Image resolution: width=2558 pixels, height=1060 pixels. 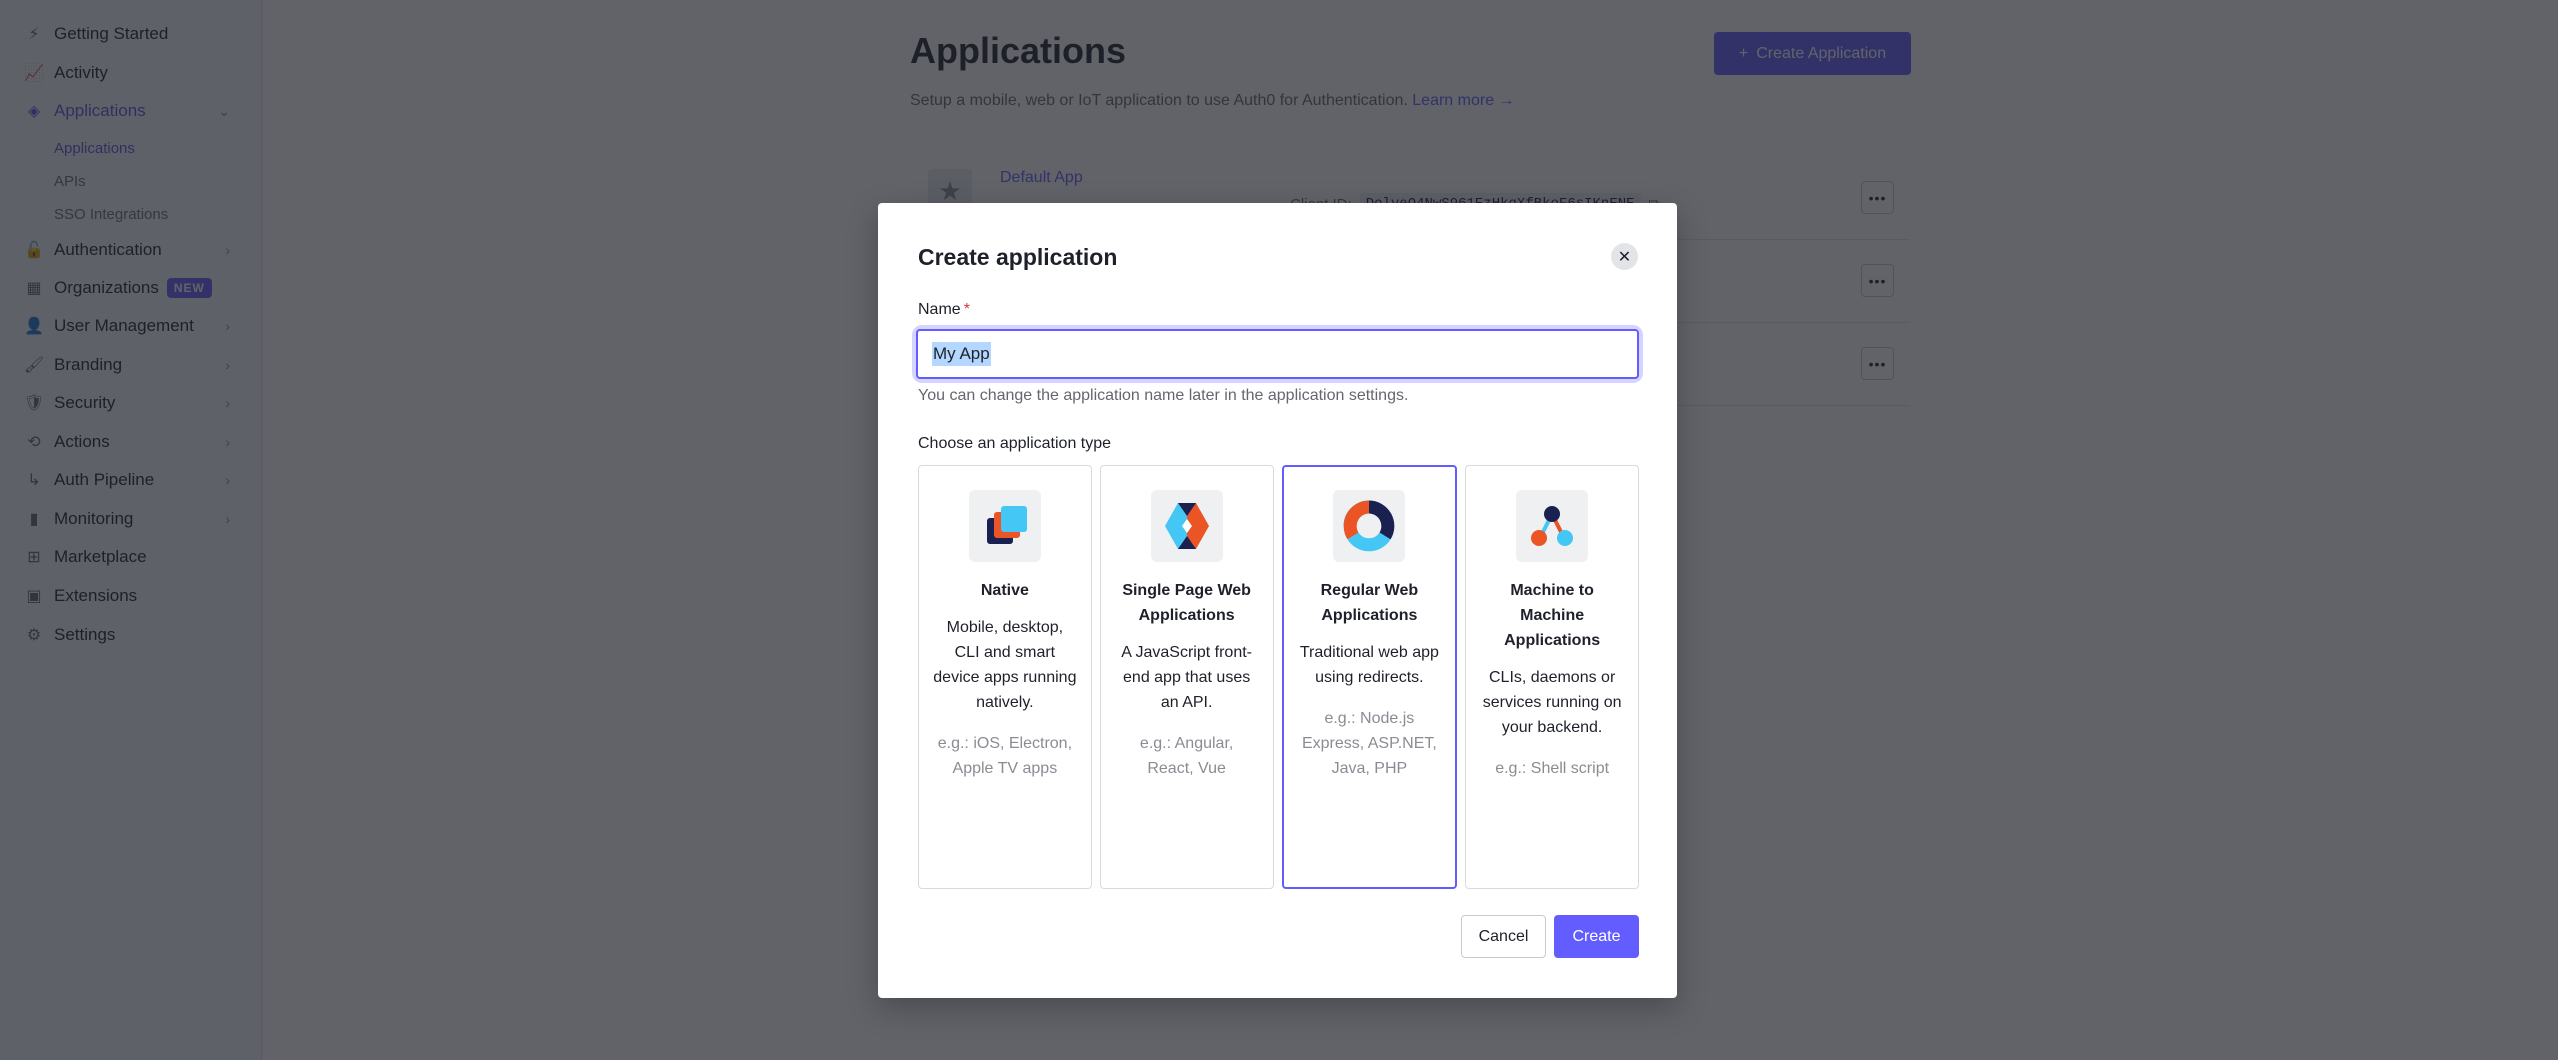 What do you see at coordinates (1005, 756) in the screenshot?
I see `card-examples: e.g.: iOS, Electron, Apple TV apps` at bounding box center [1005, 756].